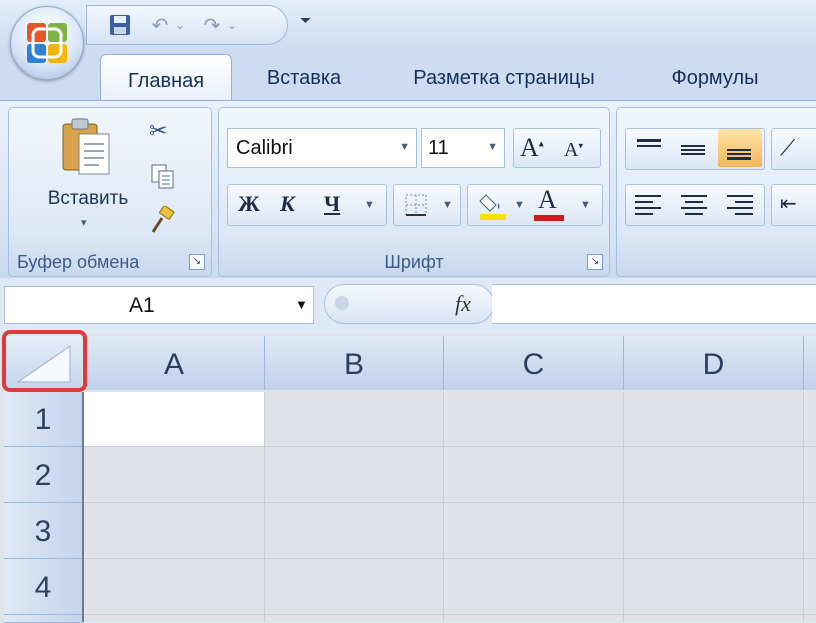 Image resolution: width=816 pixels, height=623 pixels. What do you see at coordinates (332, 204) in the screenshot?
I see `underline-button: Ч` at bounding box center [332, 204].